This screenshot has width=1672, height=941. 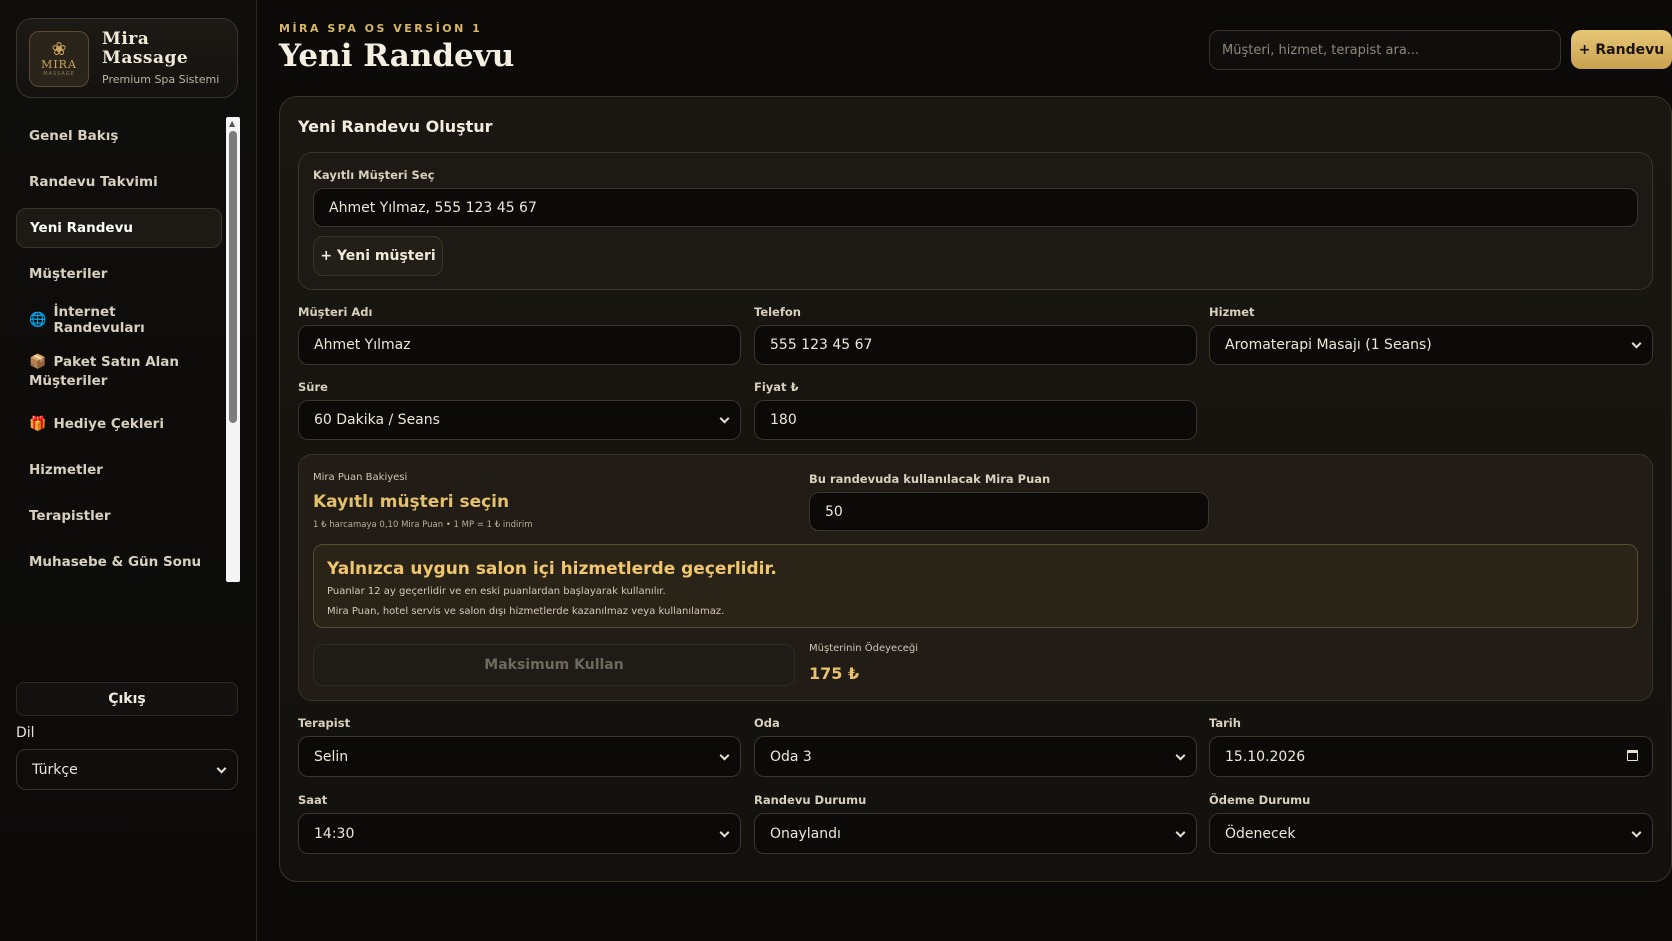 What do you see at coordinates (55, 769) in the screenshot?
I see `language-value: Türkçe` at bounding box center [55, 769].